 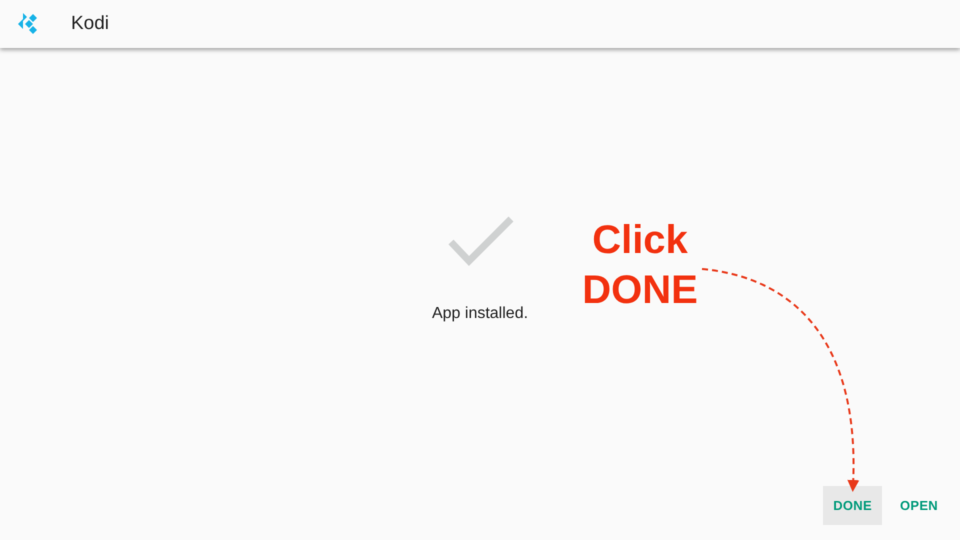 What do you see at coordinates (852, 505) in the screenshot?
I see `action-button: DONE` at bounding box center [852, 505].